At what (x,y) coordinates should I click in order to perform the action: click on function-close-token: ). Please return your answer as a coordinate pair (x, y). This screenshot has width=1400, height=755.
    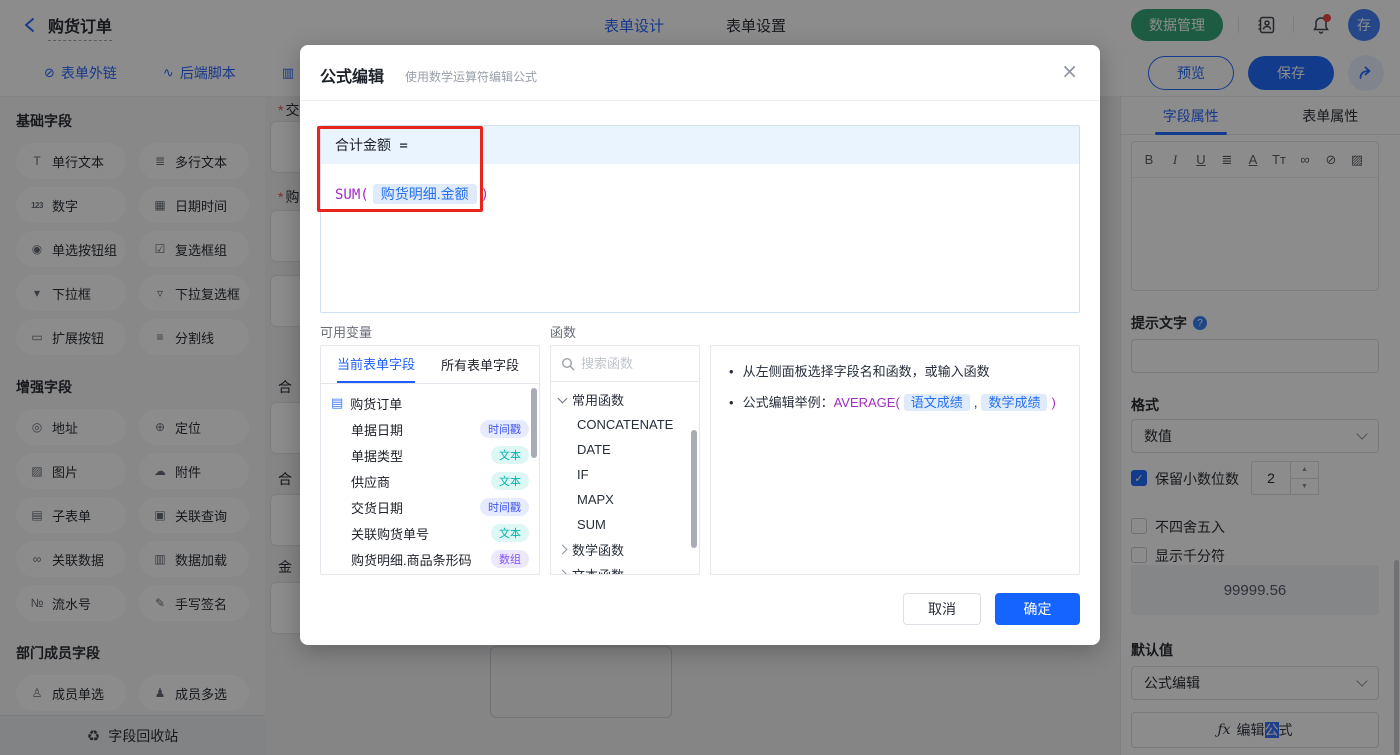
    Looking at the image, I should click on (485, 195).